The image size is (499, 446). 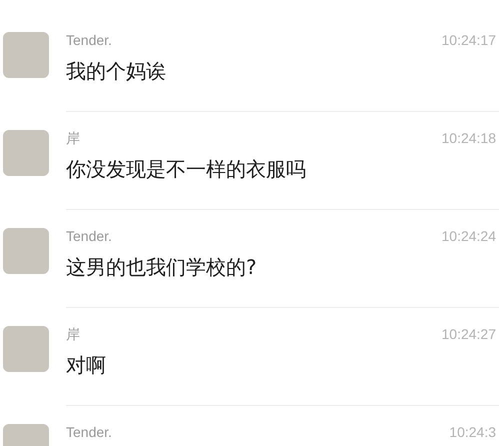 What do you see at coordinates (472, 432) in the screenshot?
I see `message-time: 10:24:3` at bounding box center [472, 432].